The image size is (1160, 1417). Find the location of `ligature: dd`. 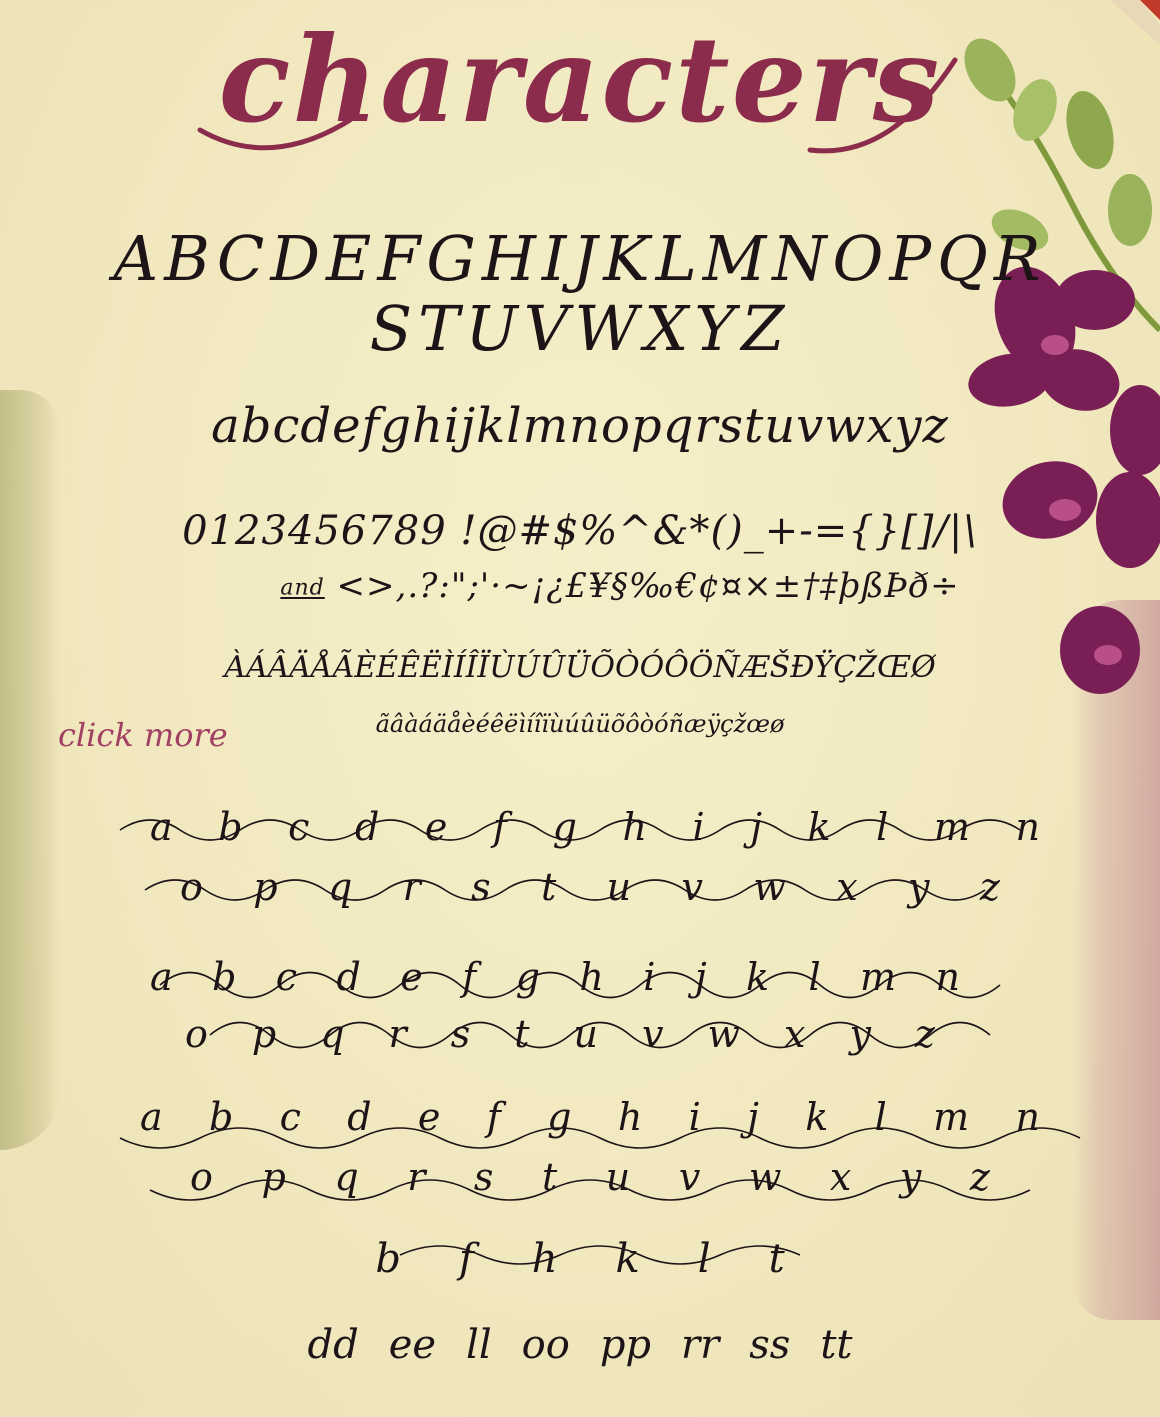

ligature: dd is located at coordinates (333, 1345).